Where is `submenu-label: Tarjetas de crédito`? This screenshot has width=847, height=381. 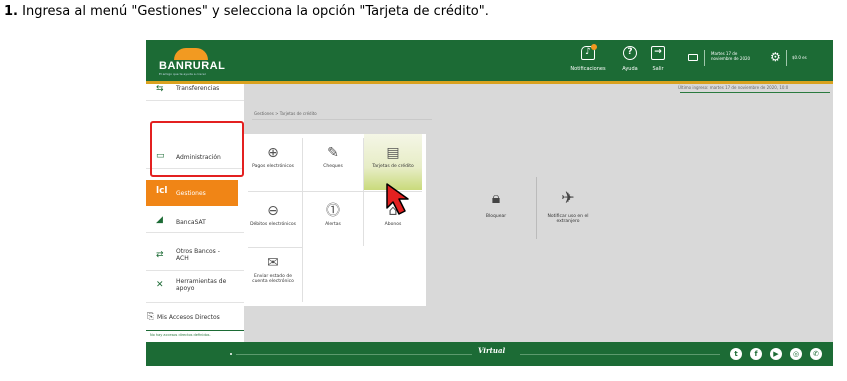 submenu-label: Tarjetas de crédito is located at coordinates (393, 166).